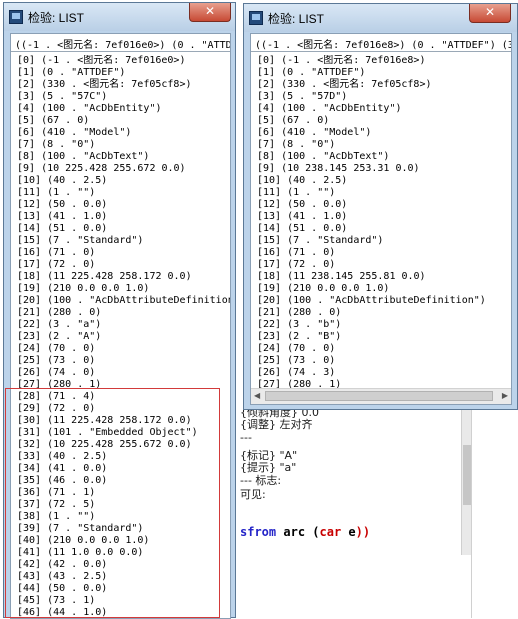  I want to click on list-item: [26] (74 . 0), so click(120, 373).